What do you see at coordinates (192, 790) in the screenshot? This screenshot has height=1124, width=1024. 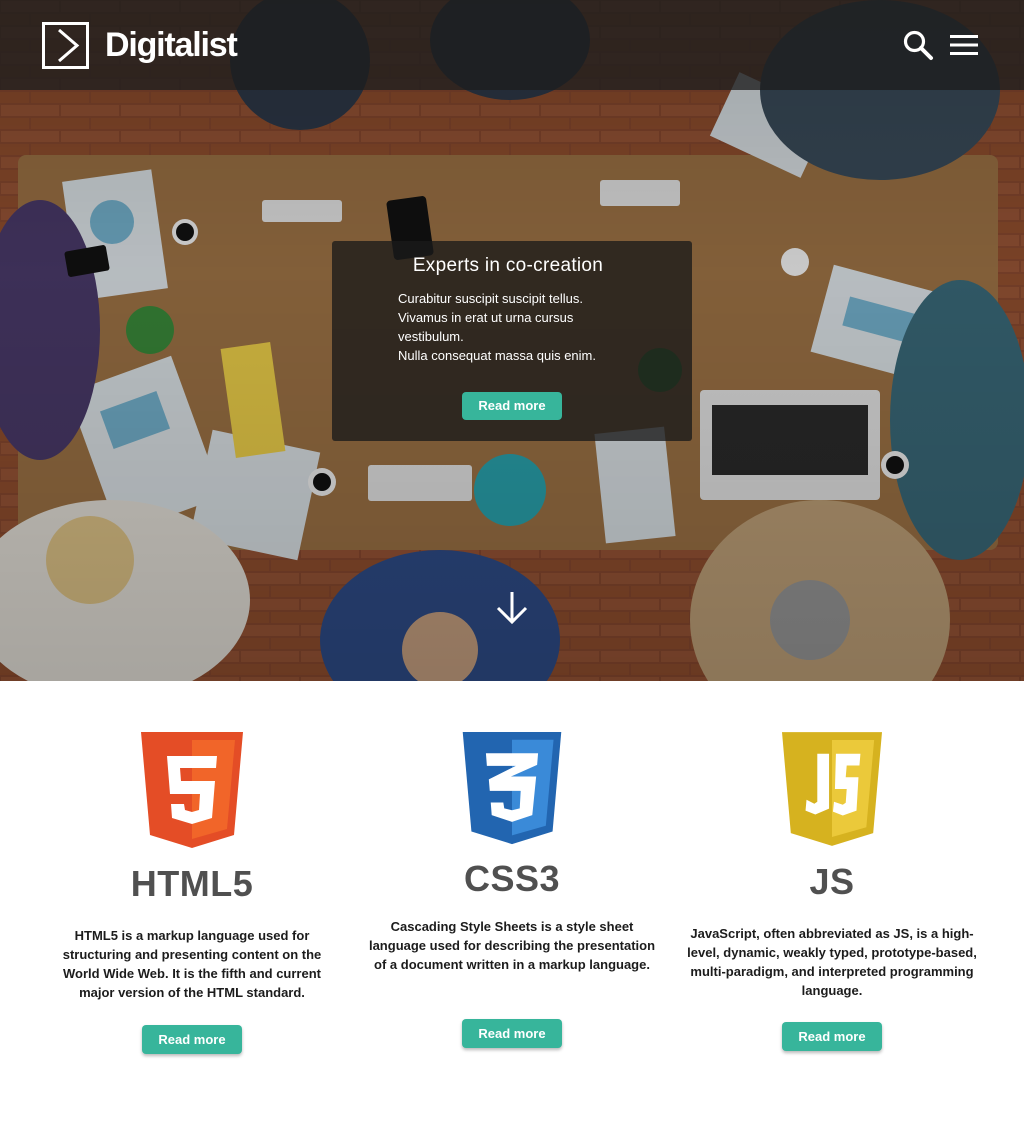 I see `html5-shield-icon` at bounding box center [192, 790].